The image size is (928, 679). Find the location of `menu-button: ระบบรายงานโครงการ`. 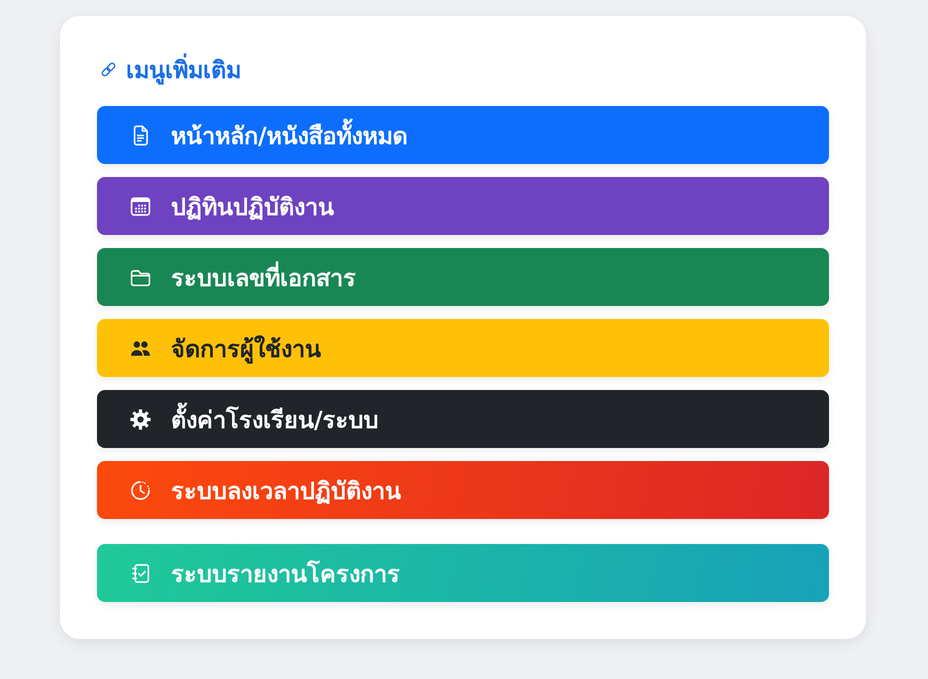

menu-button: ระบบรายงานโครงการ is located at coordinates (463, 573).